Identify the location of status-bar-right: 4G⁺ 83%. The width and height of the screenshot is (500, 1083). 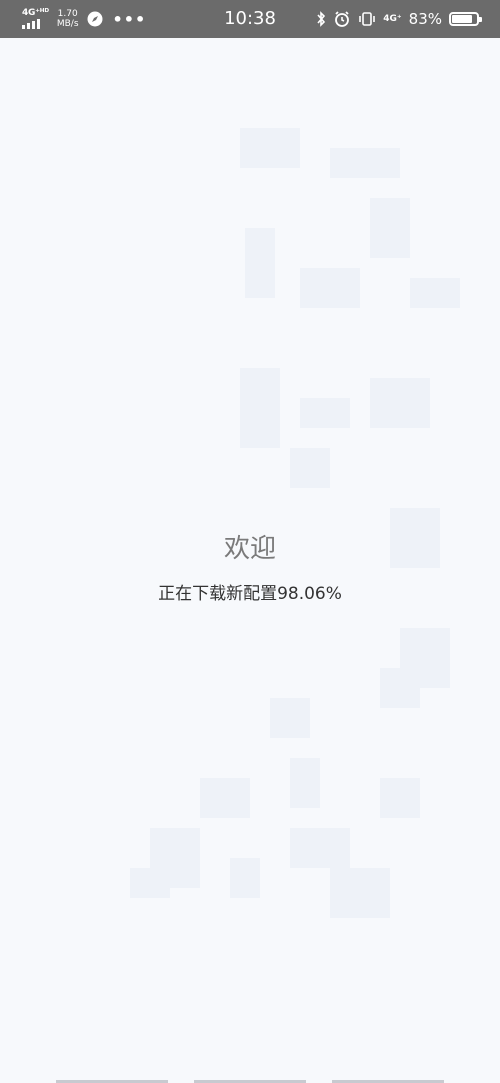
(399, 19).